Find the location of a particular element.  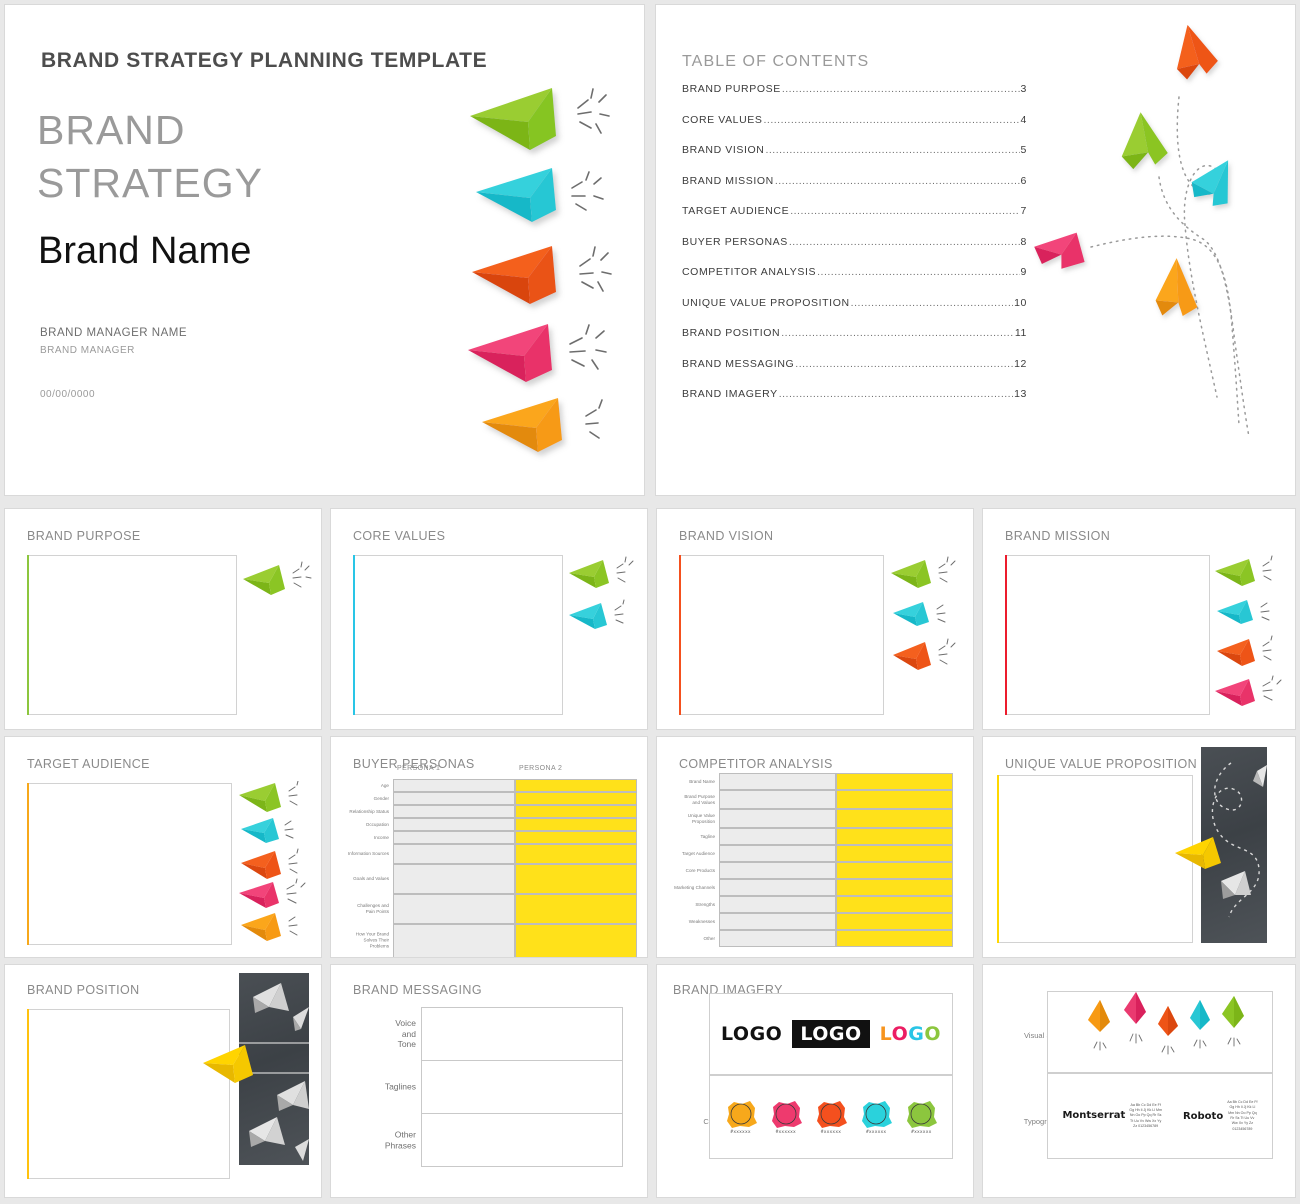

brand-messaging-row: Taglines is located at coordinates (504, 1087).